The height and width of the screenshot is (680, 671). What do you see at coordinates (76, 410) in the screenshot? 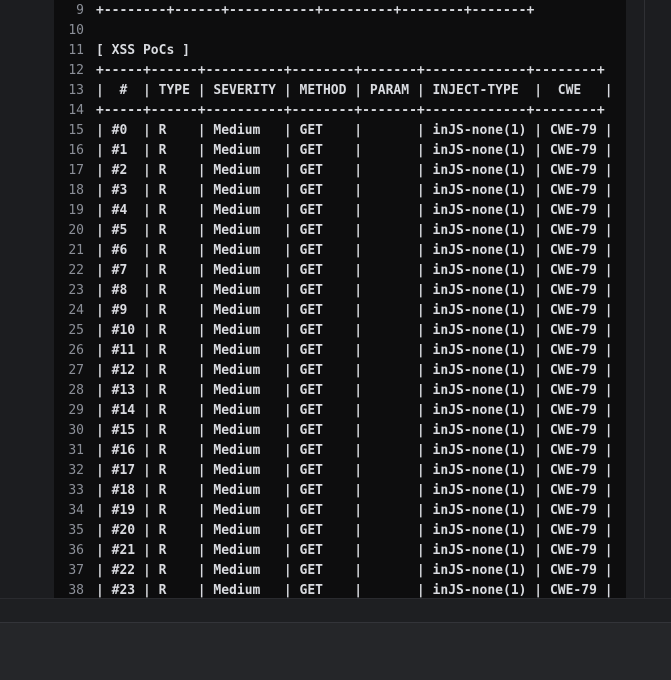
I see `line-number: 29` at bounding box center [76, 410].